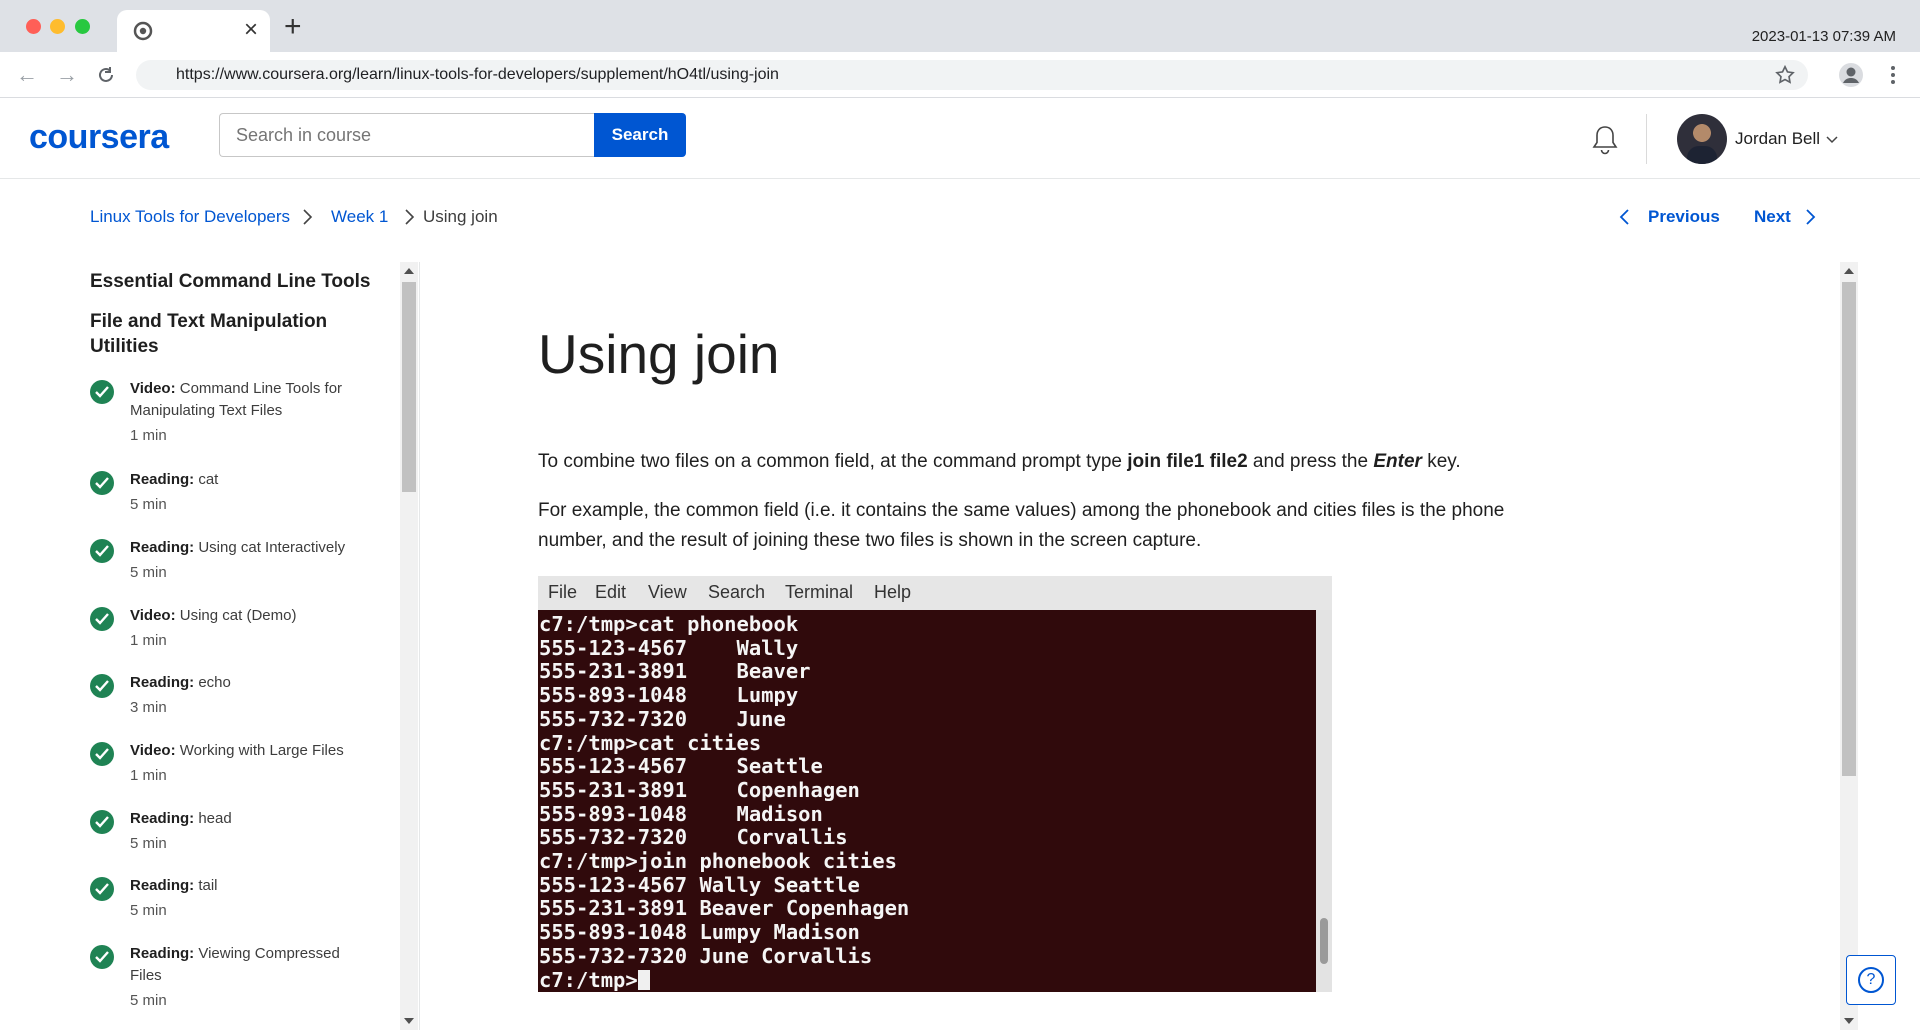  What do you see at coordinates (1441, 461) in the screenshot?
I see `paragraph-text: key.` at bounding box center [1441, 461].